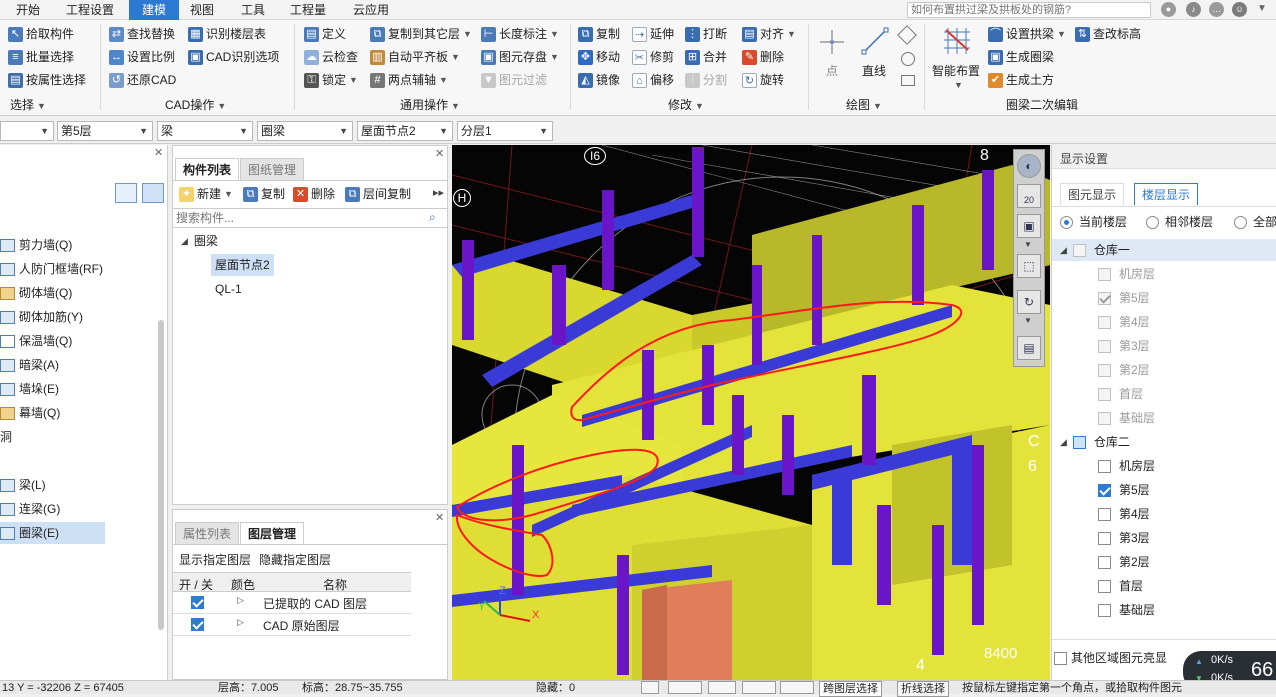 The image size is (1276, 697). What do you see at coordinates (1164, 250) in the screenshot?
I see `floor-group-warehouse1: ◢ 仓库一` at bounding box center [1164, 250].